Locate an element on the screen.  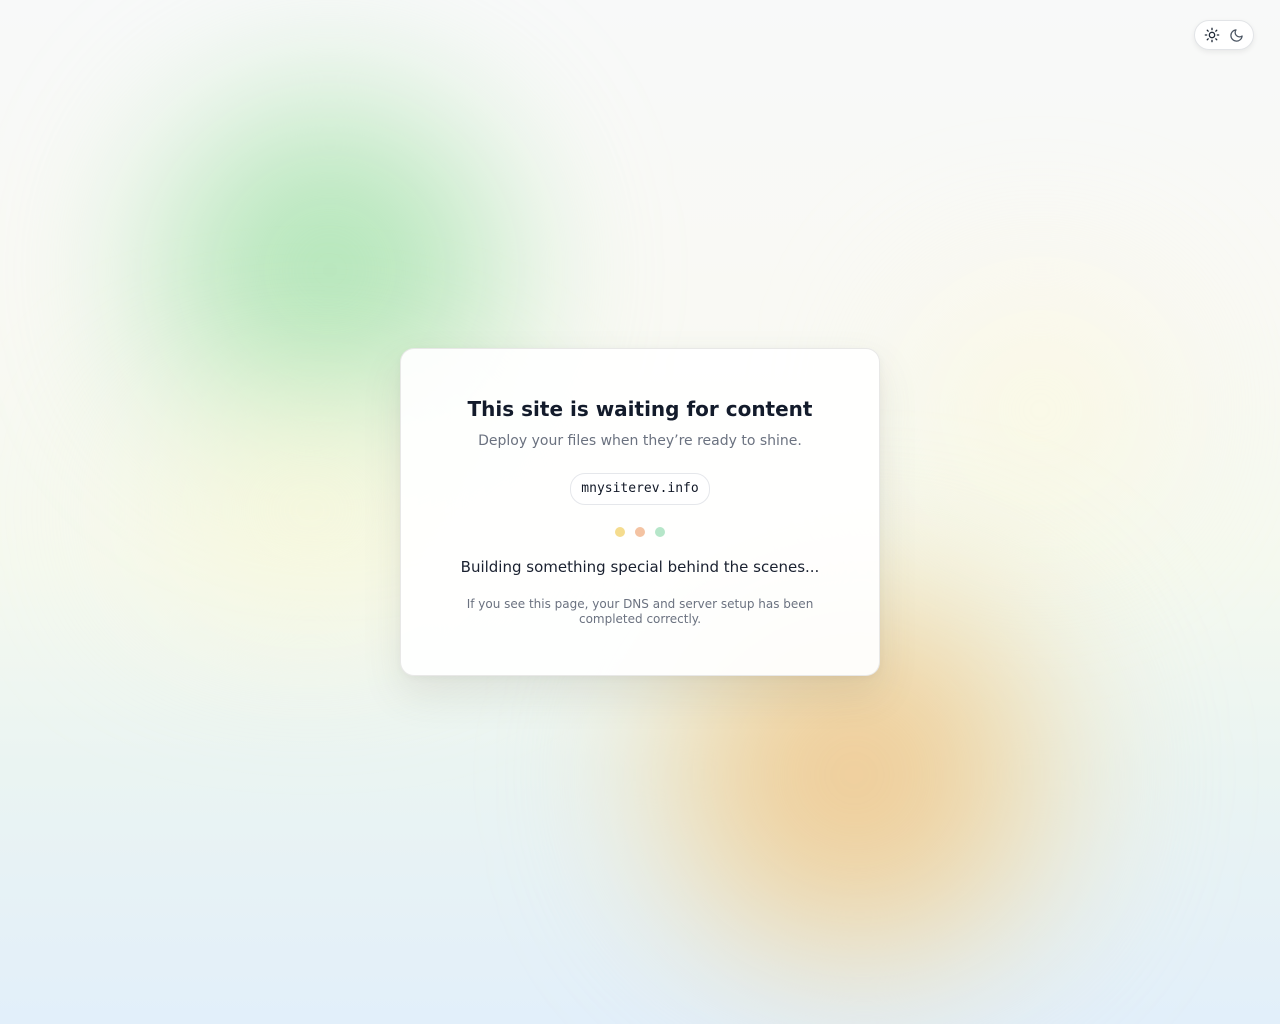
light-theme-button is located at coordinates (1212, 35).